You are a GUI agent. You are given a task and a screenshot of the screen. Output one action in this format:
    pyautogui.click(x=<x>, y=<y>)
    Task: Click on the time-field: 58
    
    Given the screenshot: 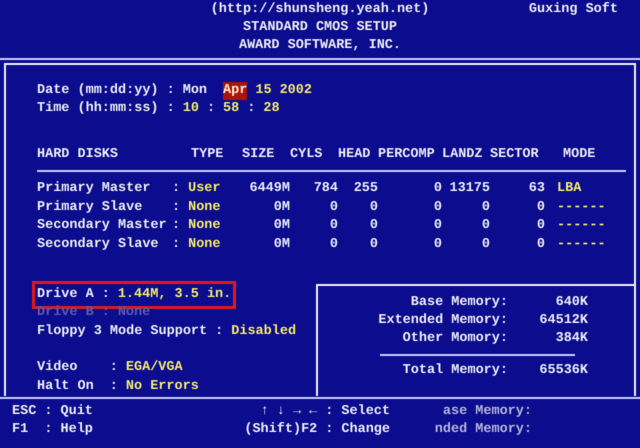 What is the action you would take?
    pyautogui.click(x=231, y=109)
    